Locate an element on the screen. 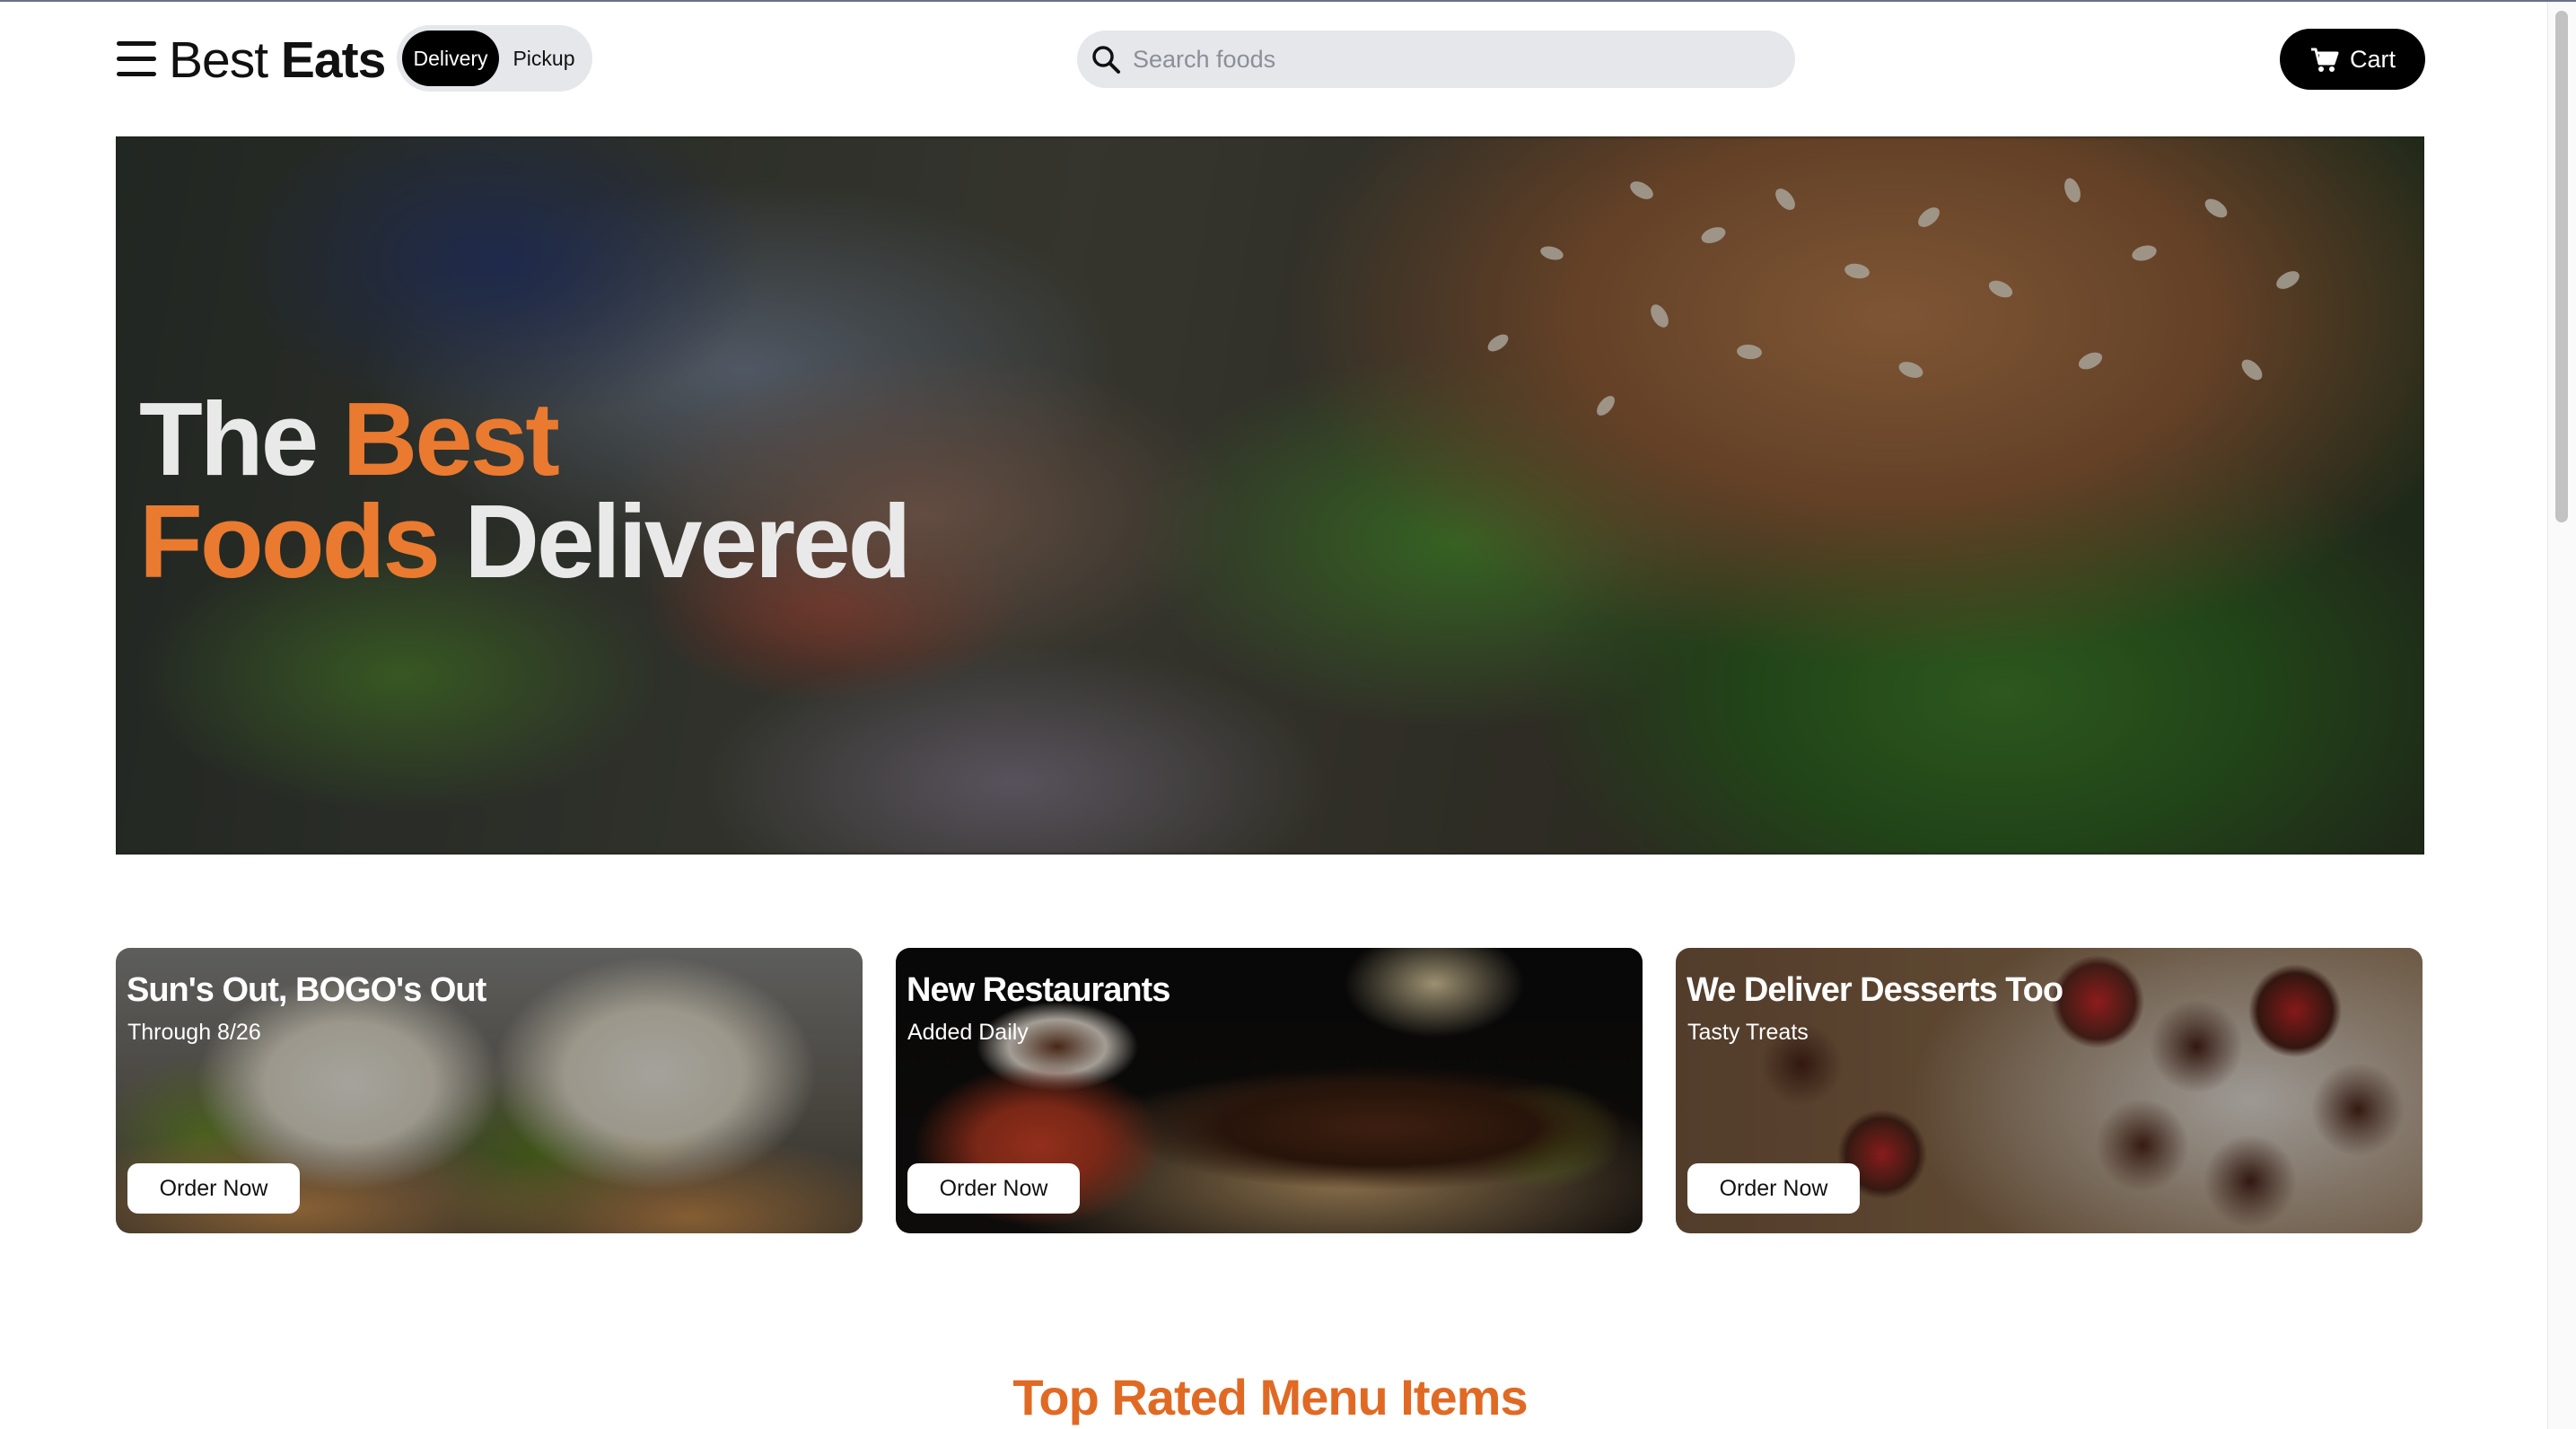 The width and height of the screenshot is (2576, 1429). brand-name-light: Best is located at coordinates (218, 60).